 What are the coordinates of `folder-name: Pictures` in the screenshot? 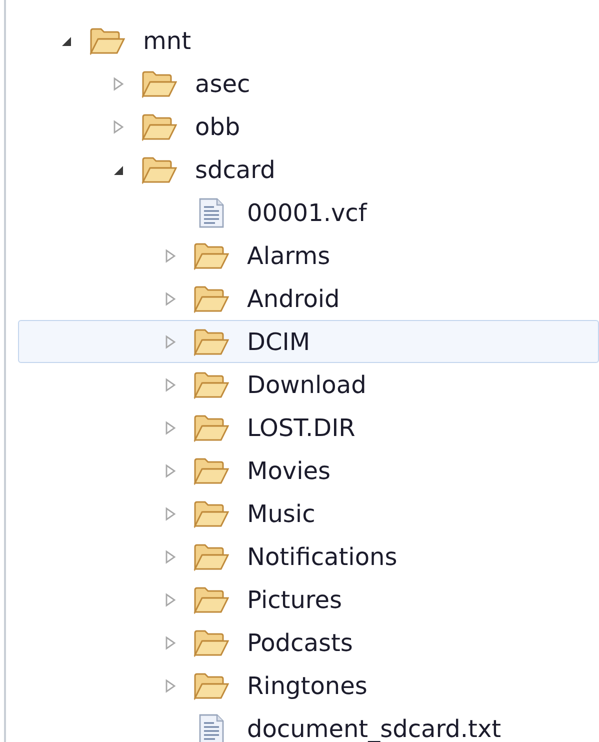 It's located at (294, 600).